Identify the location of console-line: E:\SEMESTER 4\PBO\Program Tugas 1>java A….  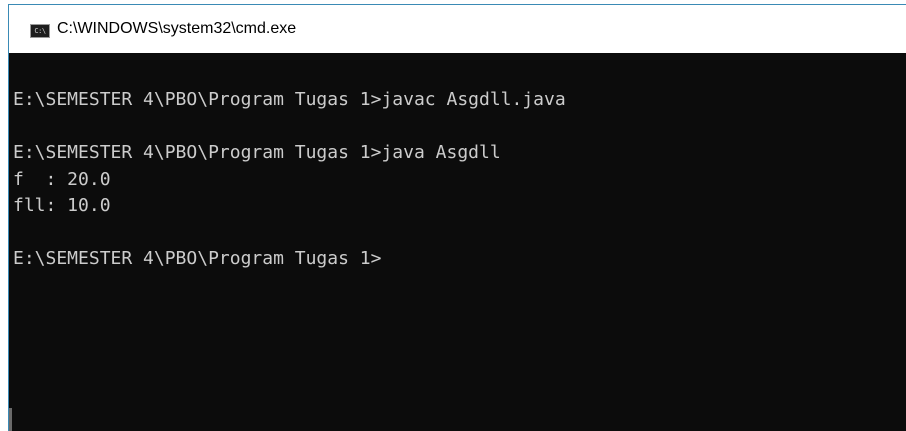
(257, 152).